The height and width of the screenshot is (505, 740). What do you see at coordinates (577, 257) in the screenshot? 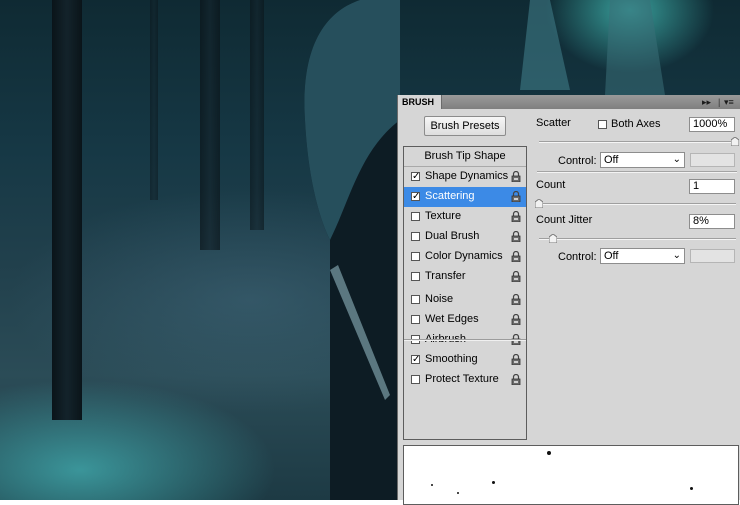
I see `count-jitter-control-label: Control:` at bounding box center [577, 257].